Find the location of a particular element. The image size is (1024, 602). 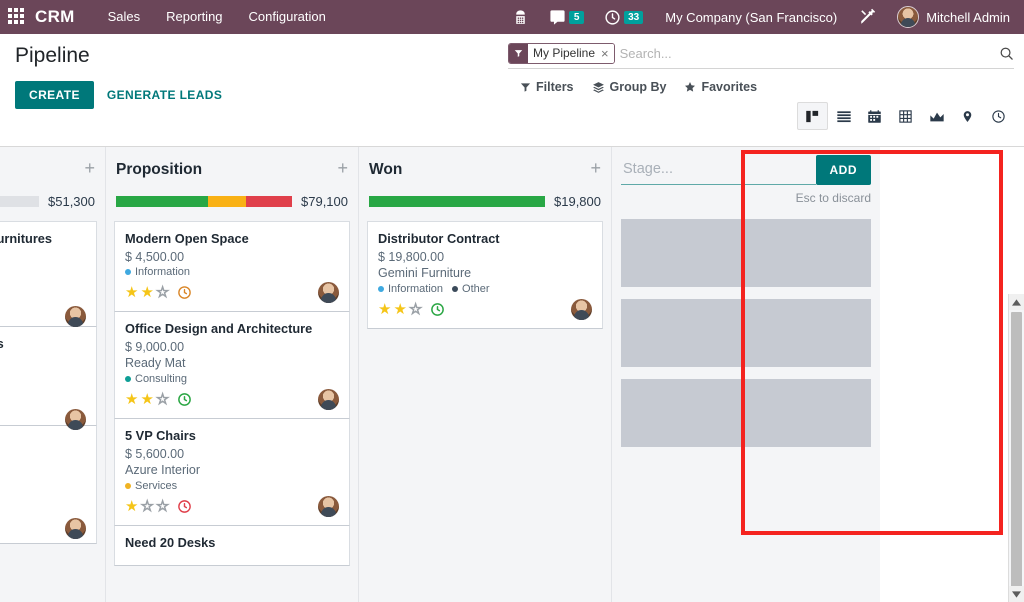

groupby-dropdown: Group By is located at coordinates (629, 87).